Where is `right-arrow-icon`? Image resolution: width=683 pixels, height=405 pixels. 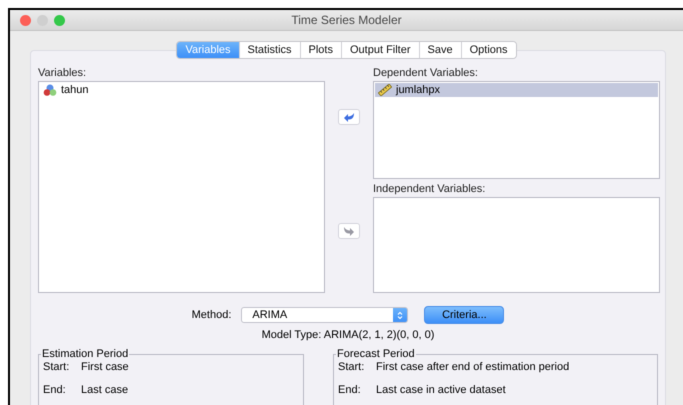
right-arrow-icon is located at coordinates (349, 231).